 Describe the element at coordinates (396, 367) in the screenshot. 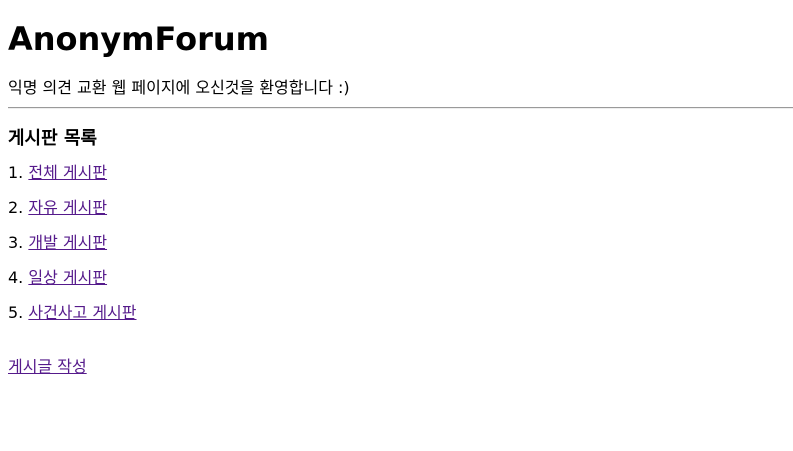

I see `write-post-row: 게시글 작성` at that location.